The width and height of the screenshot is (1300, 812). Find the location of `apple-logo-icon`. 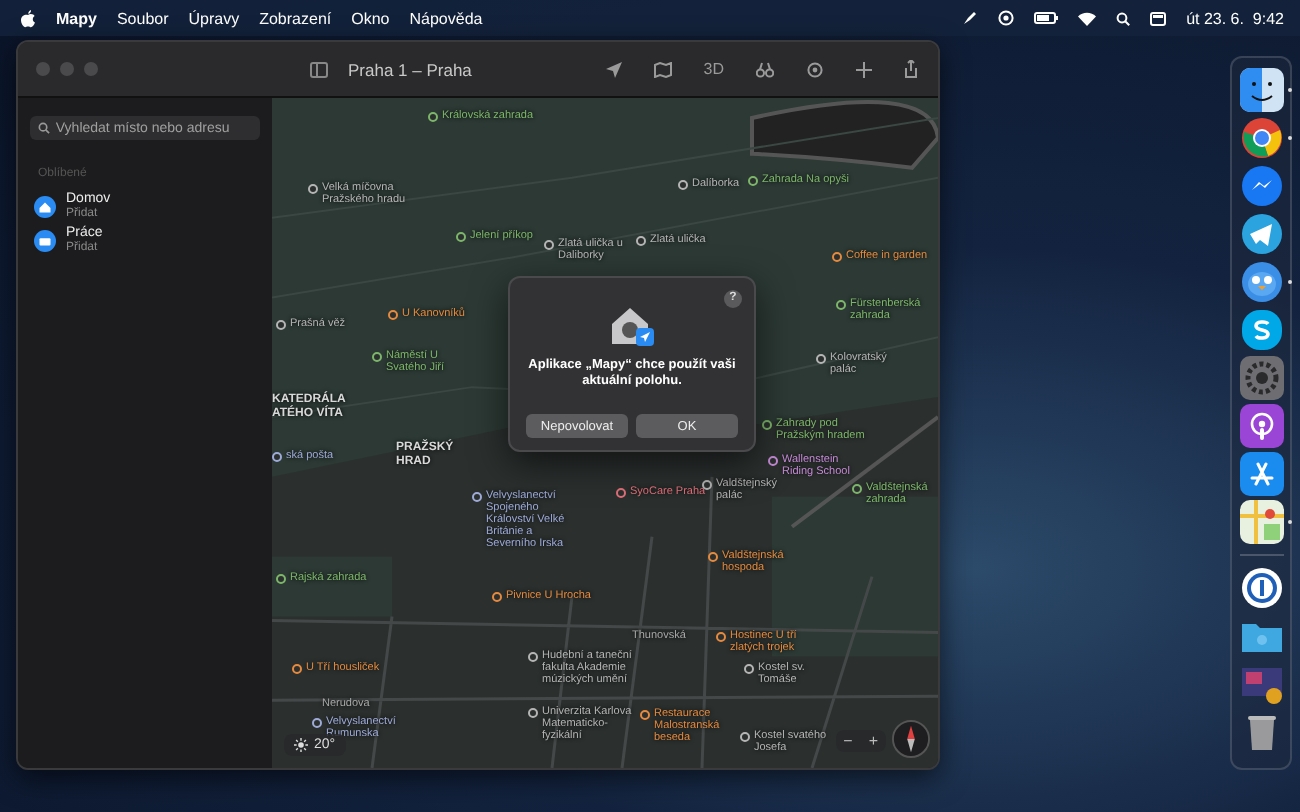

apple-logo-icon is located at coordinates (28, 18).